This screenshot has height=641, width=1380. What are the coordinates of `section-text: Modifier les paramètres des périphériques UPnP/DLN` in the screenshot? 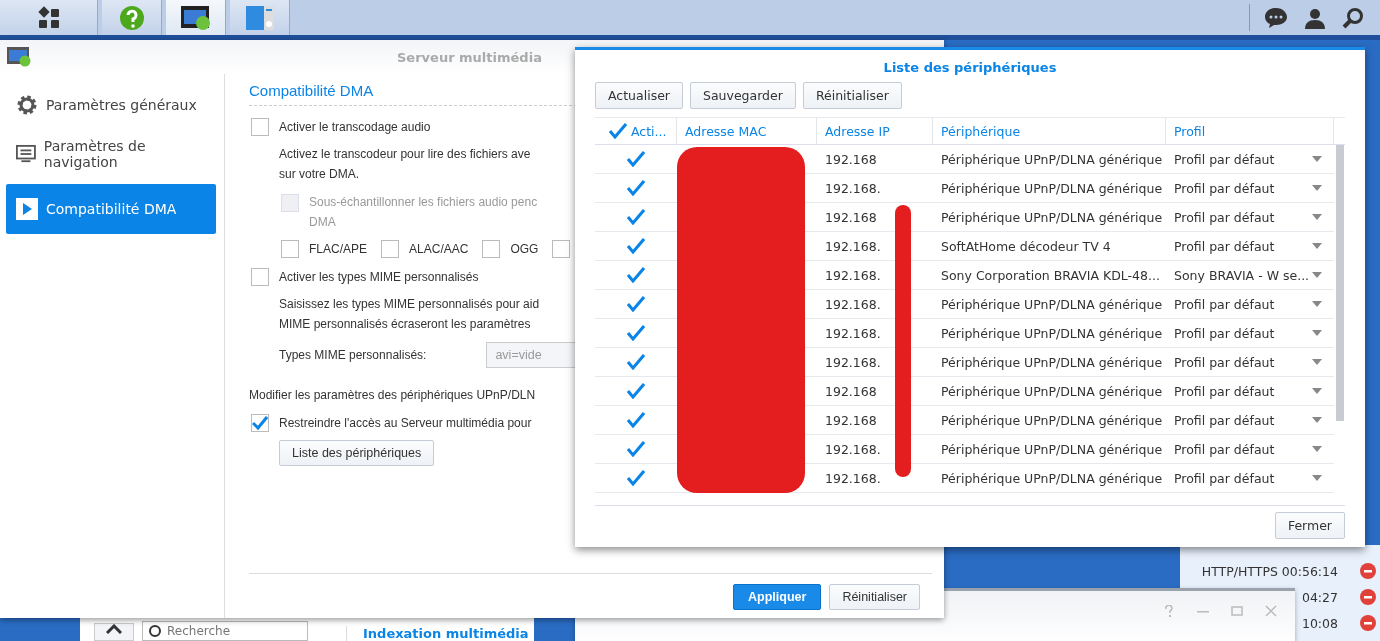 It's located at (392, 395).